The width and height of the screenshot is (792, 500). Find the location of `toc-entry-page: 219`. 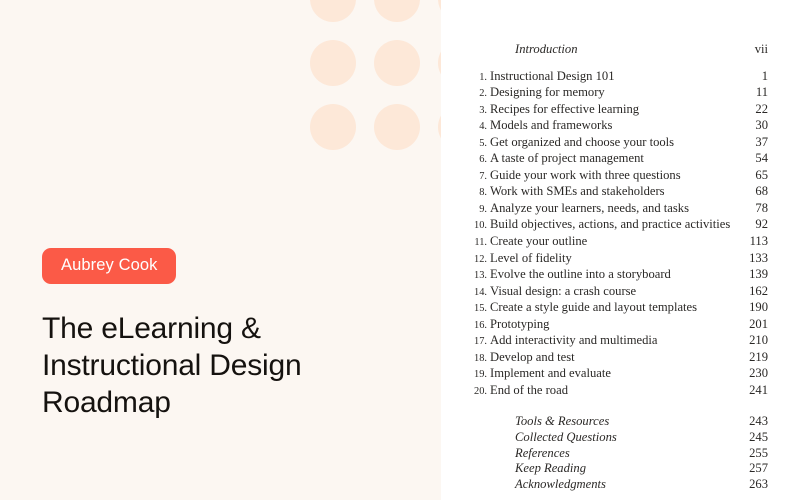

toc-entry-page: 219 is located at coordinates (758, 356).